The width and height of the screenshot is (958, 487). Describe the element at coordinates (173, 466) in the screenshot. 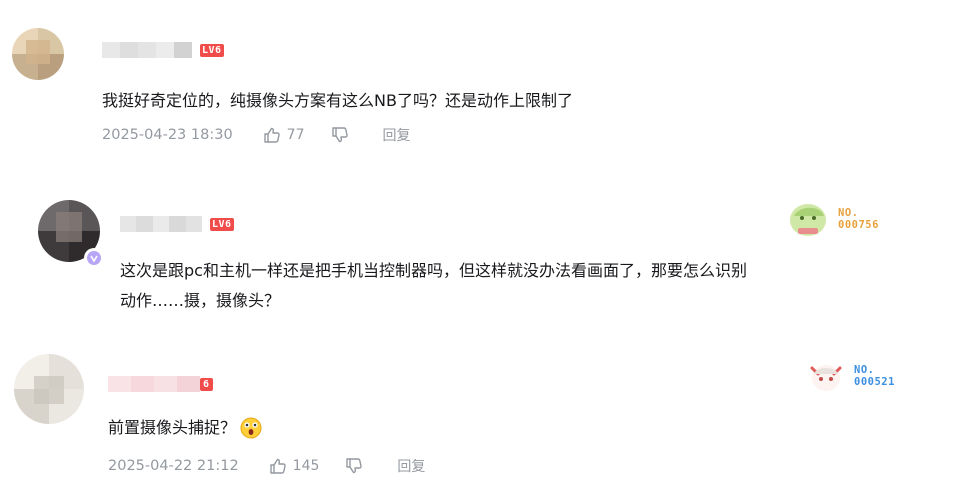

I see `comment-date: 2025-04-22 21:12` at that location.